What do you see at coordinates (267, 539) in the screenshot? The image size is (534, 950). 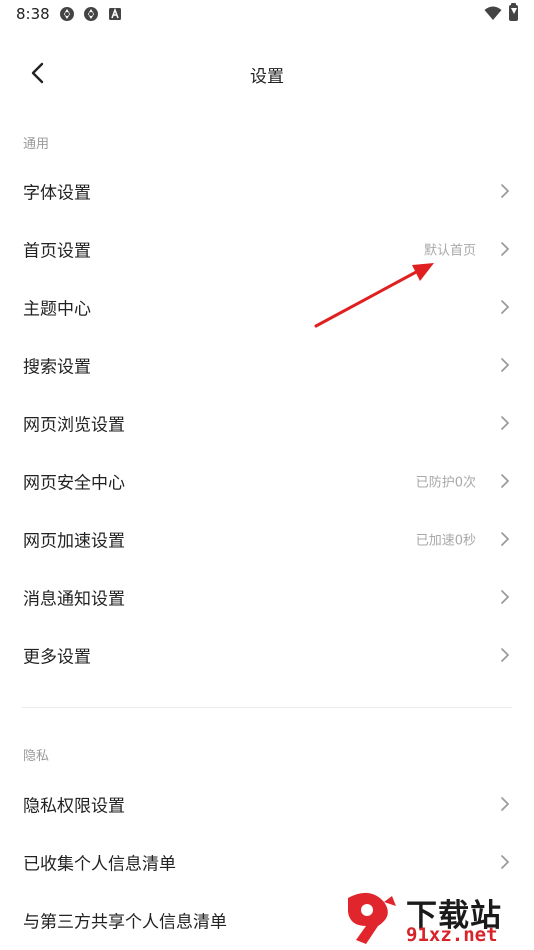 I see `settings-row-acceleration: 网页加速设置 已加速0秒` at bounding box center [267, 539].